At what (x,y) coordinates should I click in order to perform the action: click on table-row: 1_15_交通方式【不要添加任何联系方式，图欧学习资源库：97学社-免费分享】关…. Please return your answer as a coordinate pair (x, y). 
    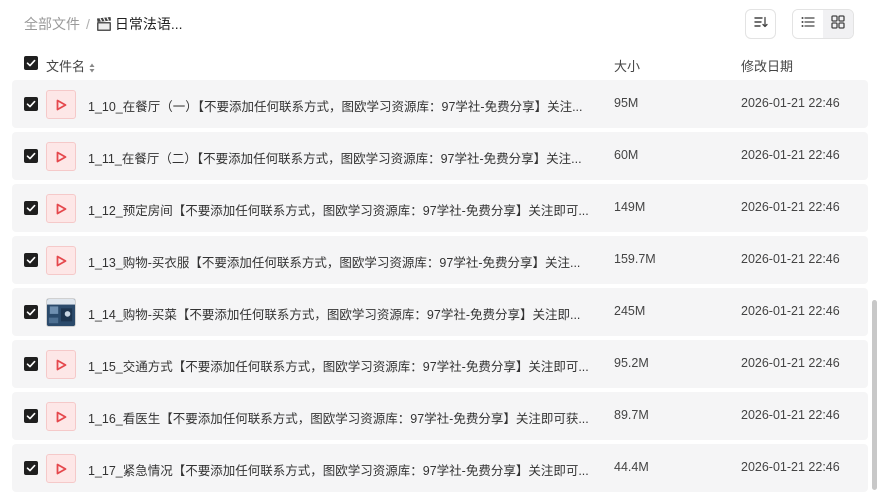
    Looking at the image, I should click on (440, 364).